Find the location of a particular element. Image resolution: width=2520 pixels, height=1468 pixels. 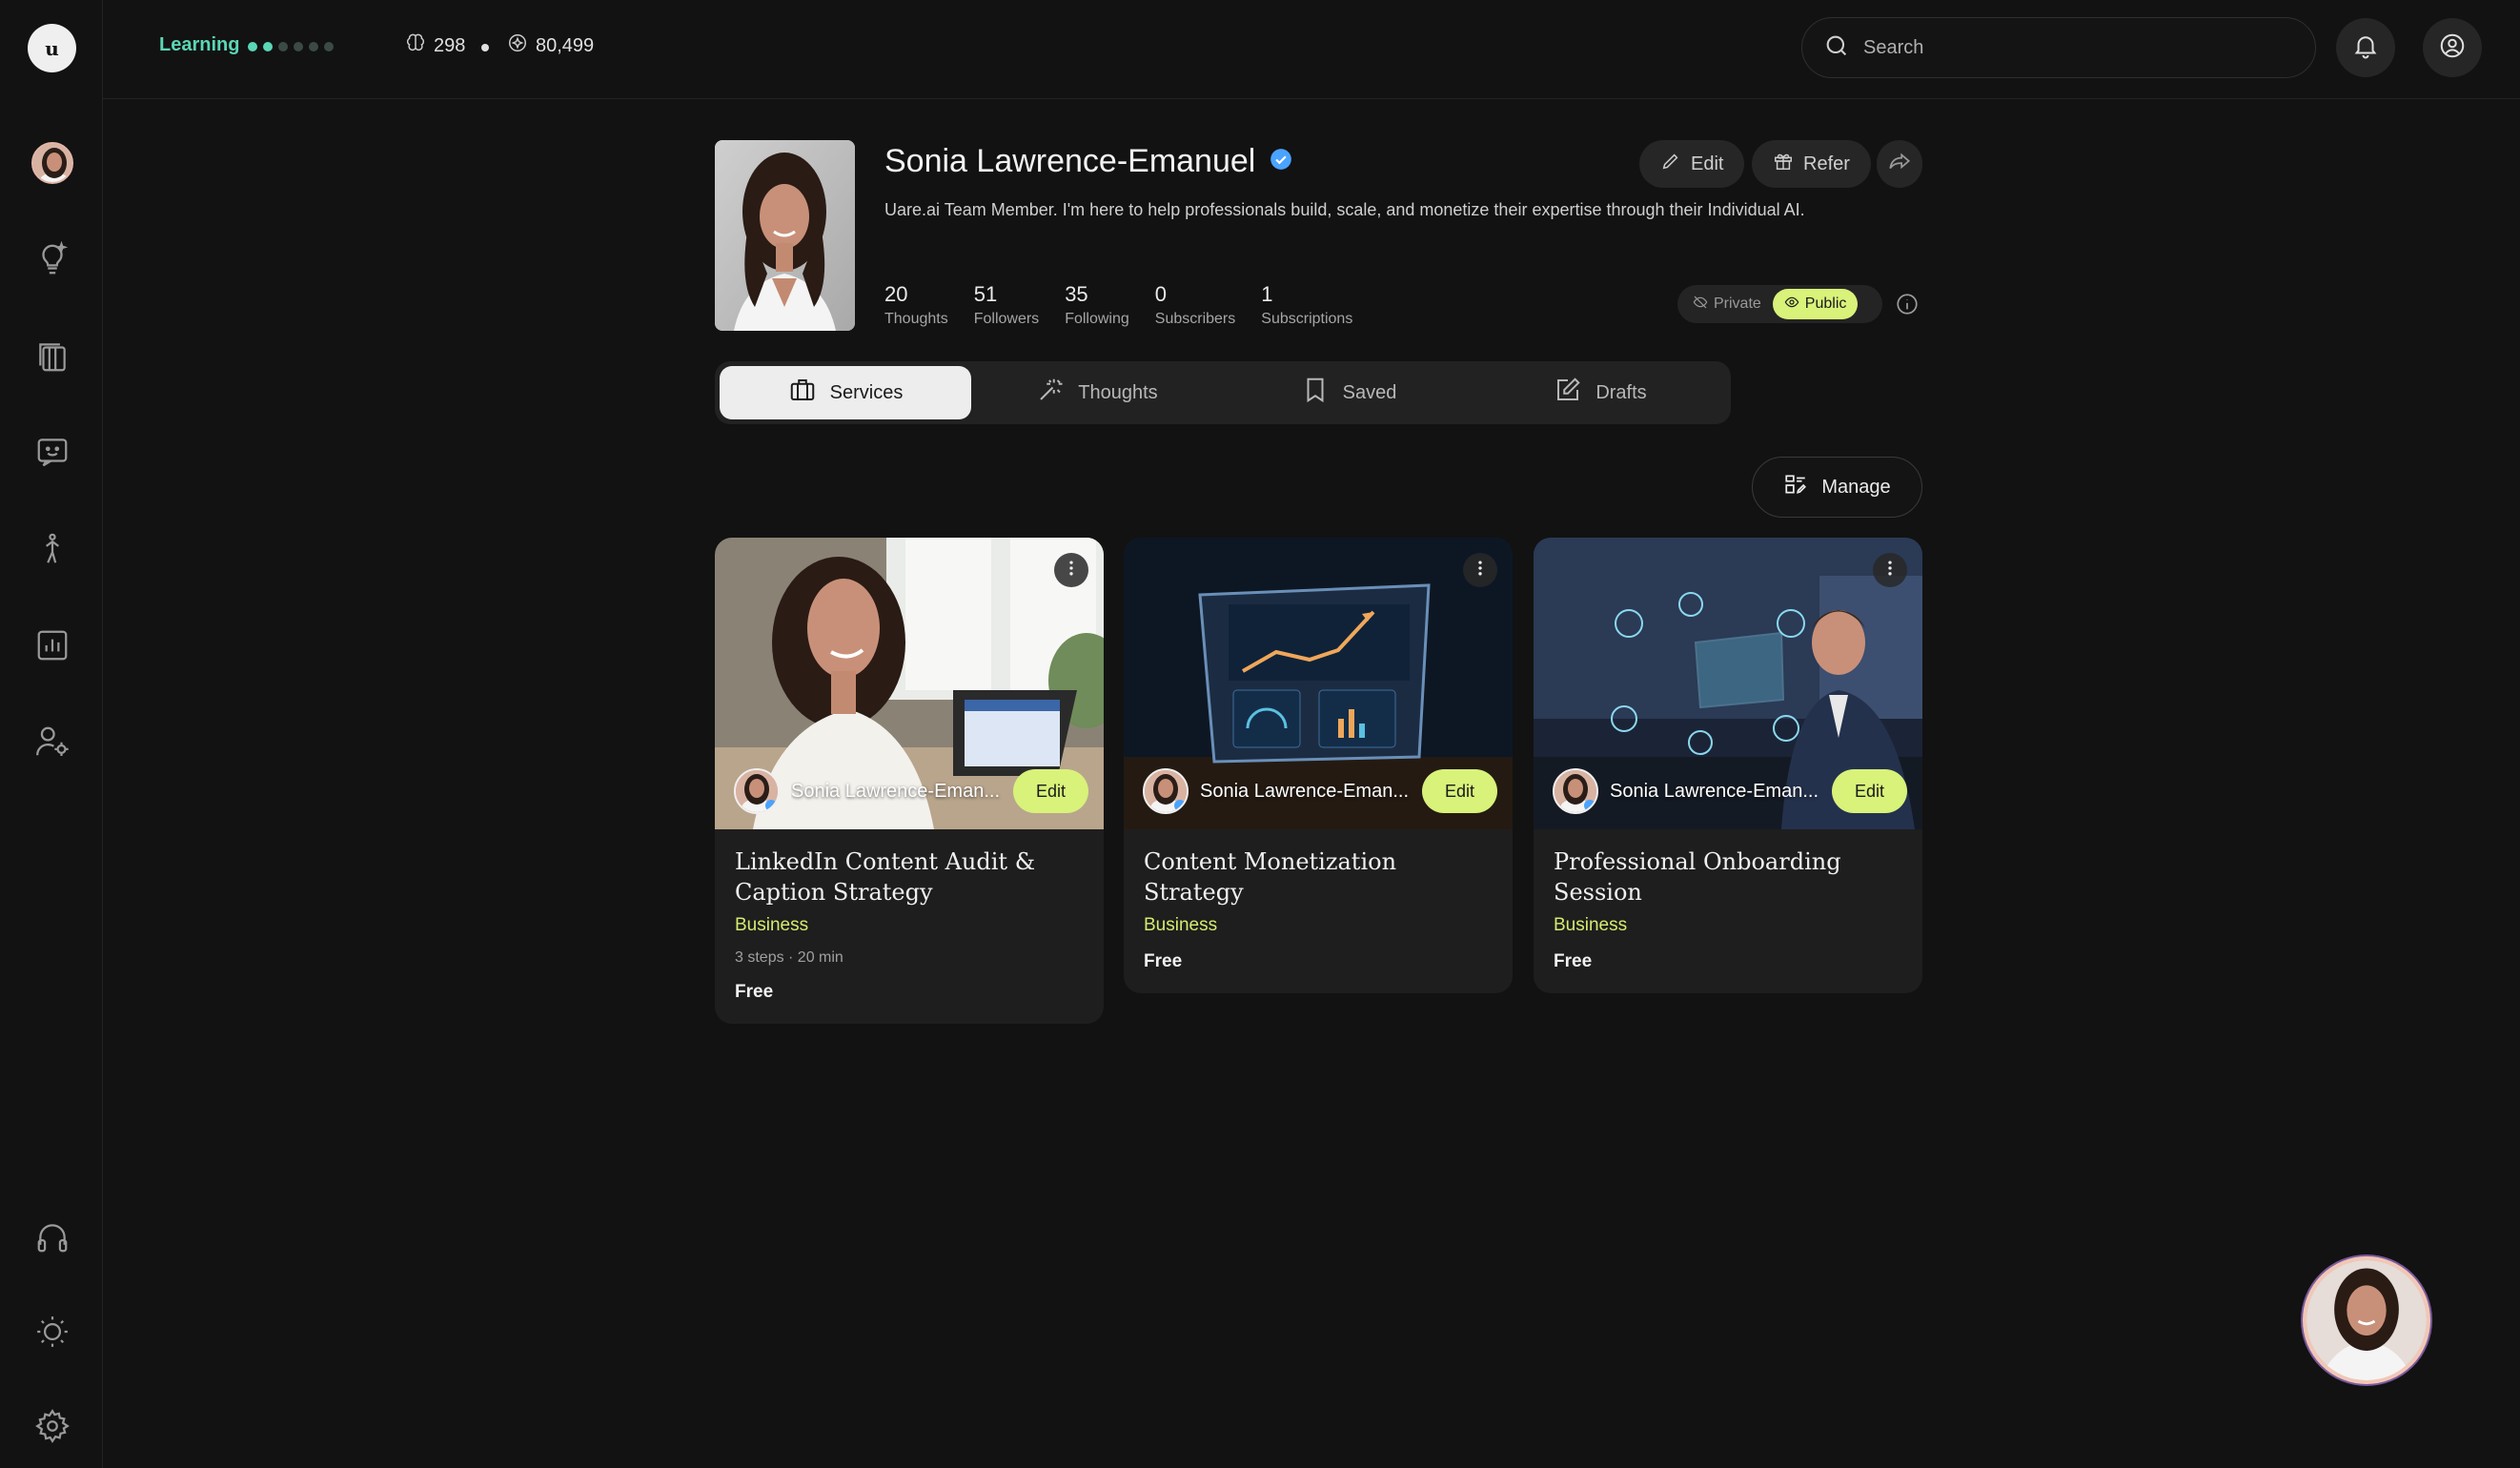

search-bar is located at coordinates (2059, 48).